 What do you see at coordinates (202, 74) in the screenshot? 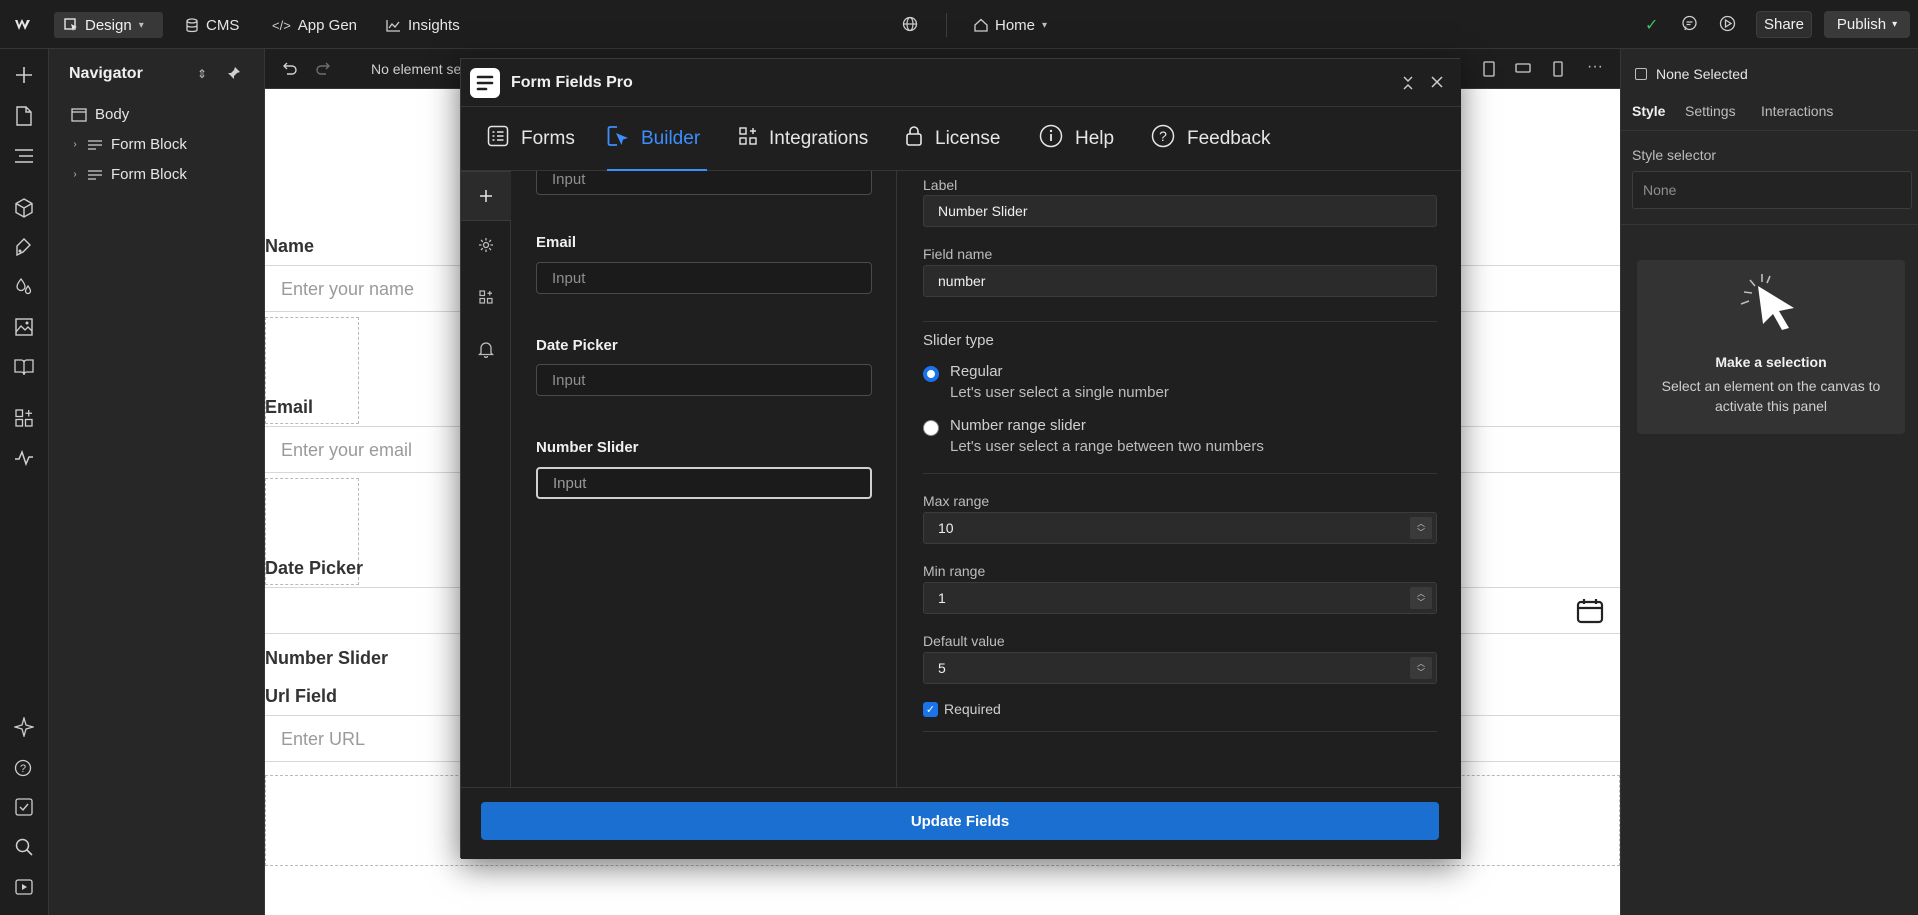
I see `collapse-expand-icon: ⇕` at bounding box center [202, 74].